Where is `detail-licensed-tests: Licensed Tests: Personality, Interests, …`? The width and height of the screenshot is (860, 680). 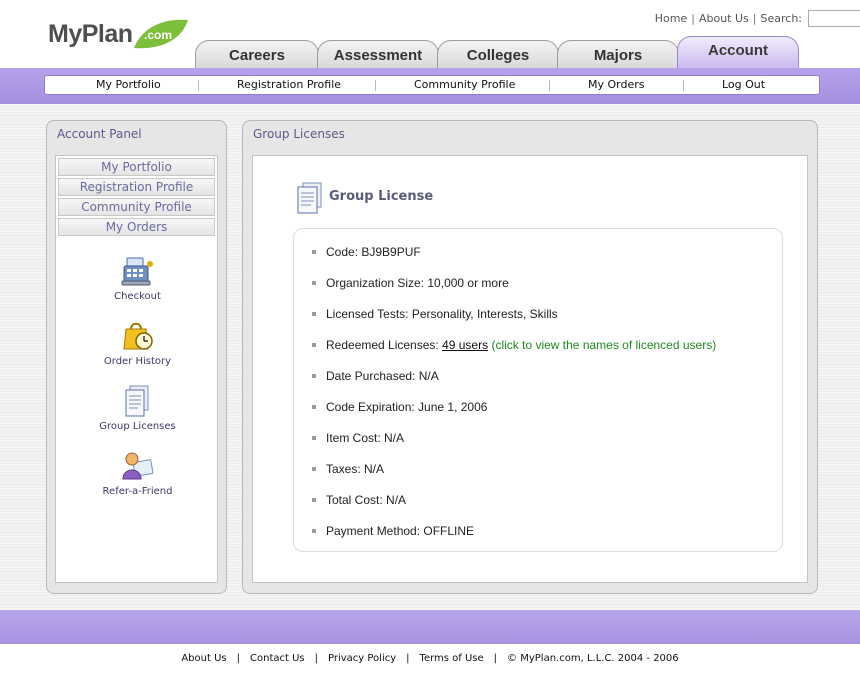
detail-licensed-tests: Licensed Tests: Personality, Interests, … is located at coordinates (435, 314).